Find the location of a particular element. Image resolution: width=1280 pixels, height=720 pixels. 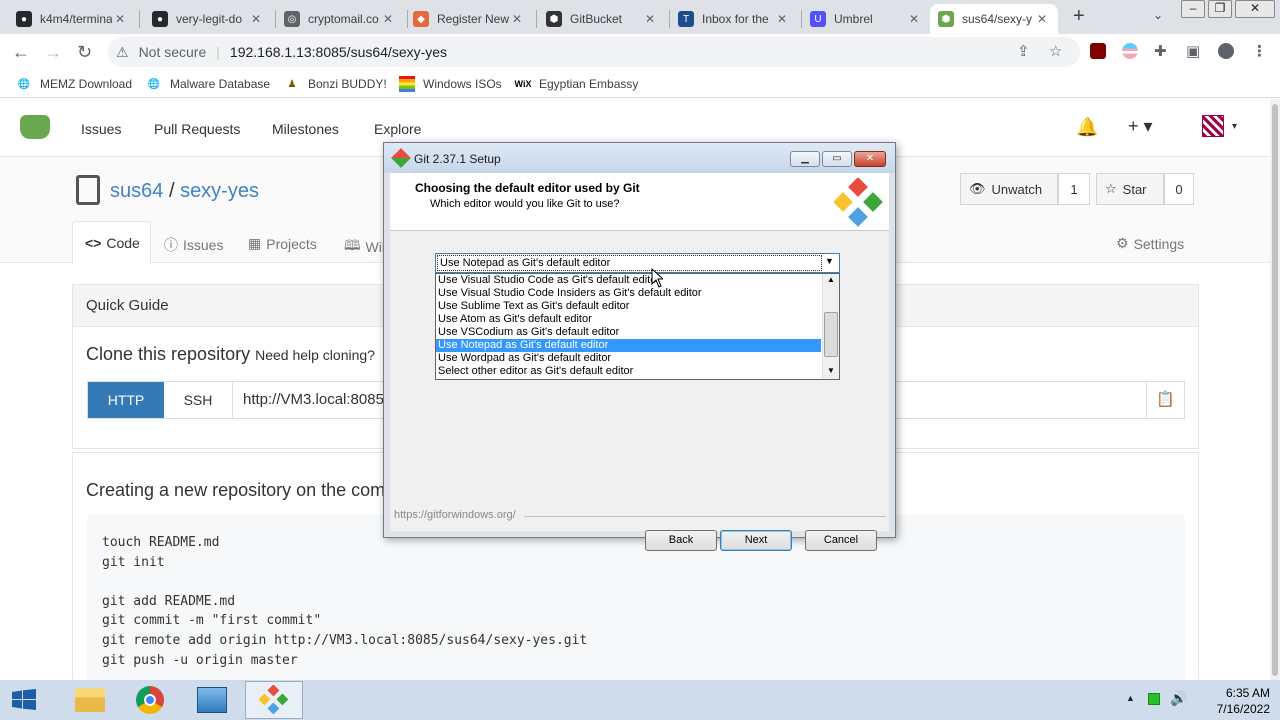

scroll-up-arrow-icon: ▲ is located at coordinates (831, 279).